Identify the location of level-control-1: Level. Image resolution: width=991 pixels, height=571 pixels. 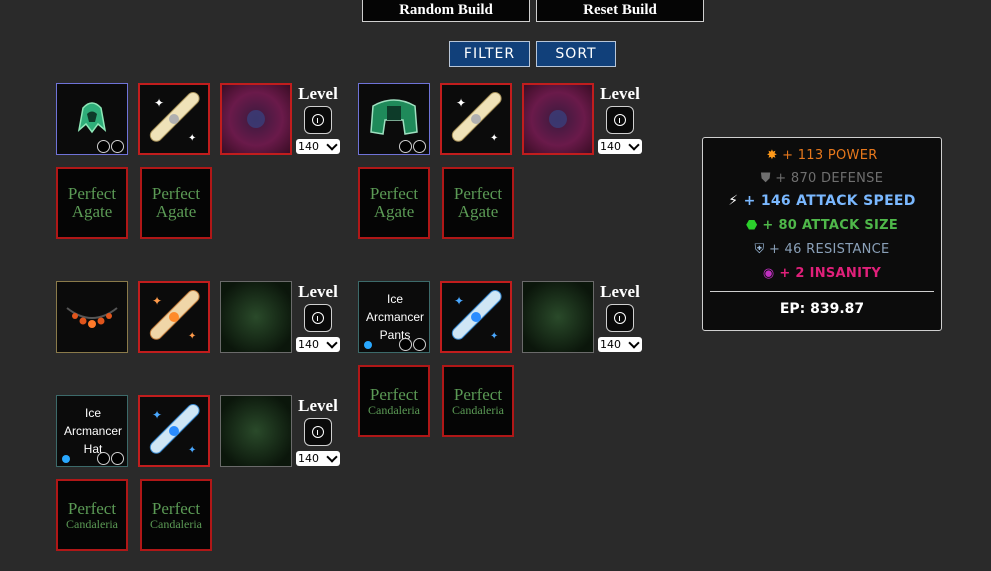
(318, 94).